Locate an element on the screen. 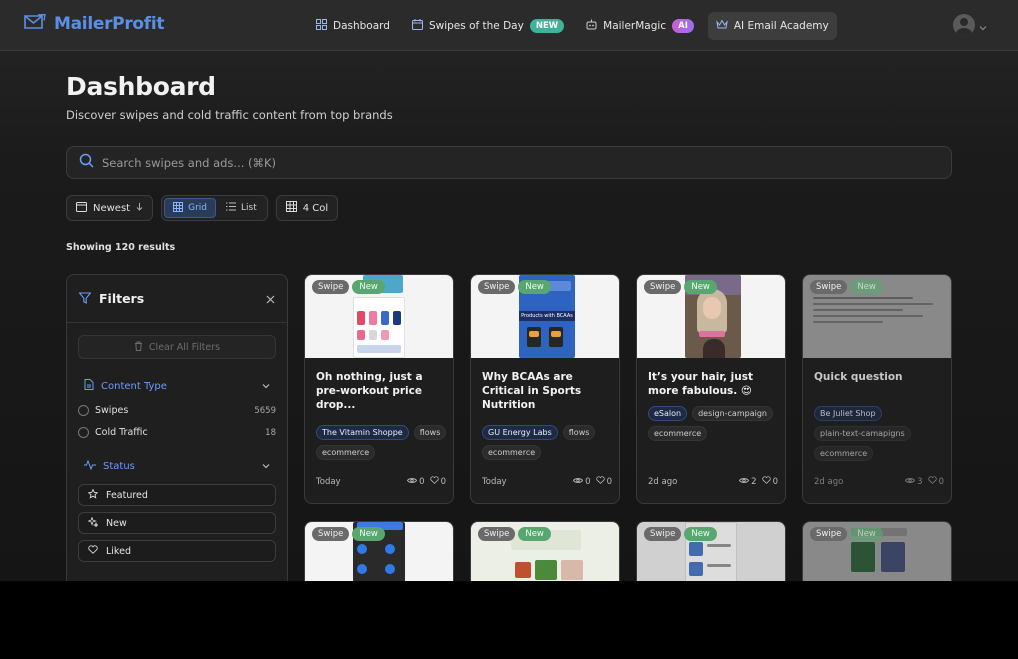  views-stat: 3 is located at coordinates (914, 481).